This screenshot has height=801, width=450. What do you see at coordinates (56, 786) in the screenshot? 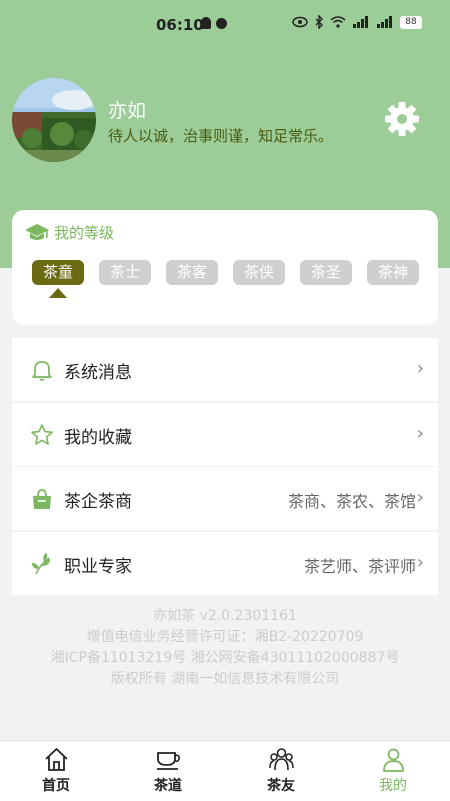
I see `tab-label: 首页` at bounding box center [56, 786].